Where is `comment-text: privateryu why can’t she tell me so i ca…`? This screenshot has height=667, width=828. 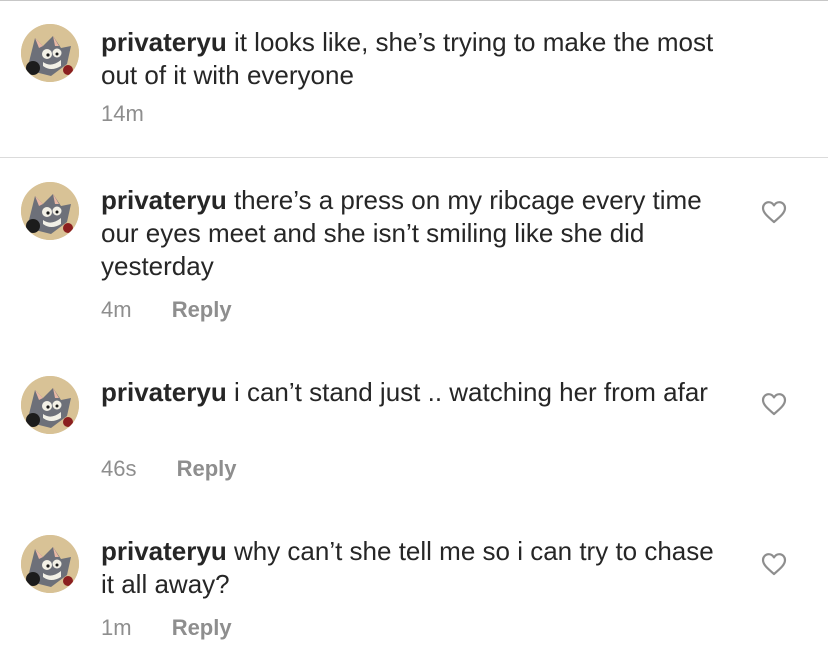
comment-text: privateryu why can’t she tell me so i ca… is located at coordinates (411, 568).